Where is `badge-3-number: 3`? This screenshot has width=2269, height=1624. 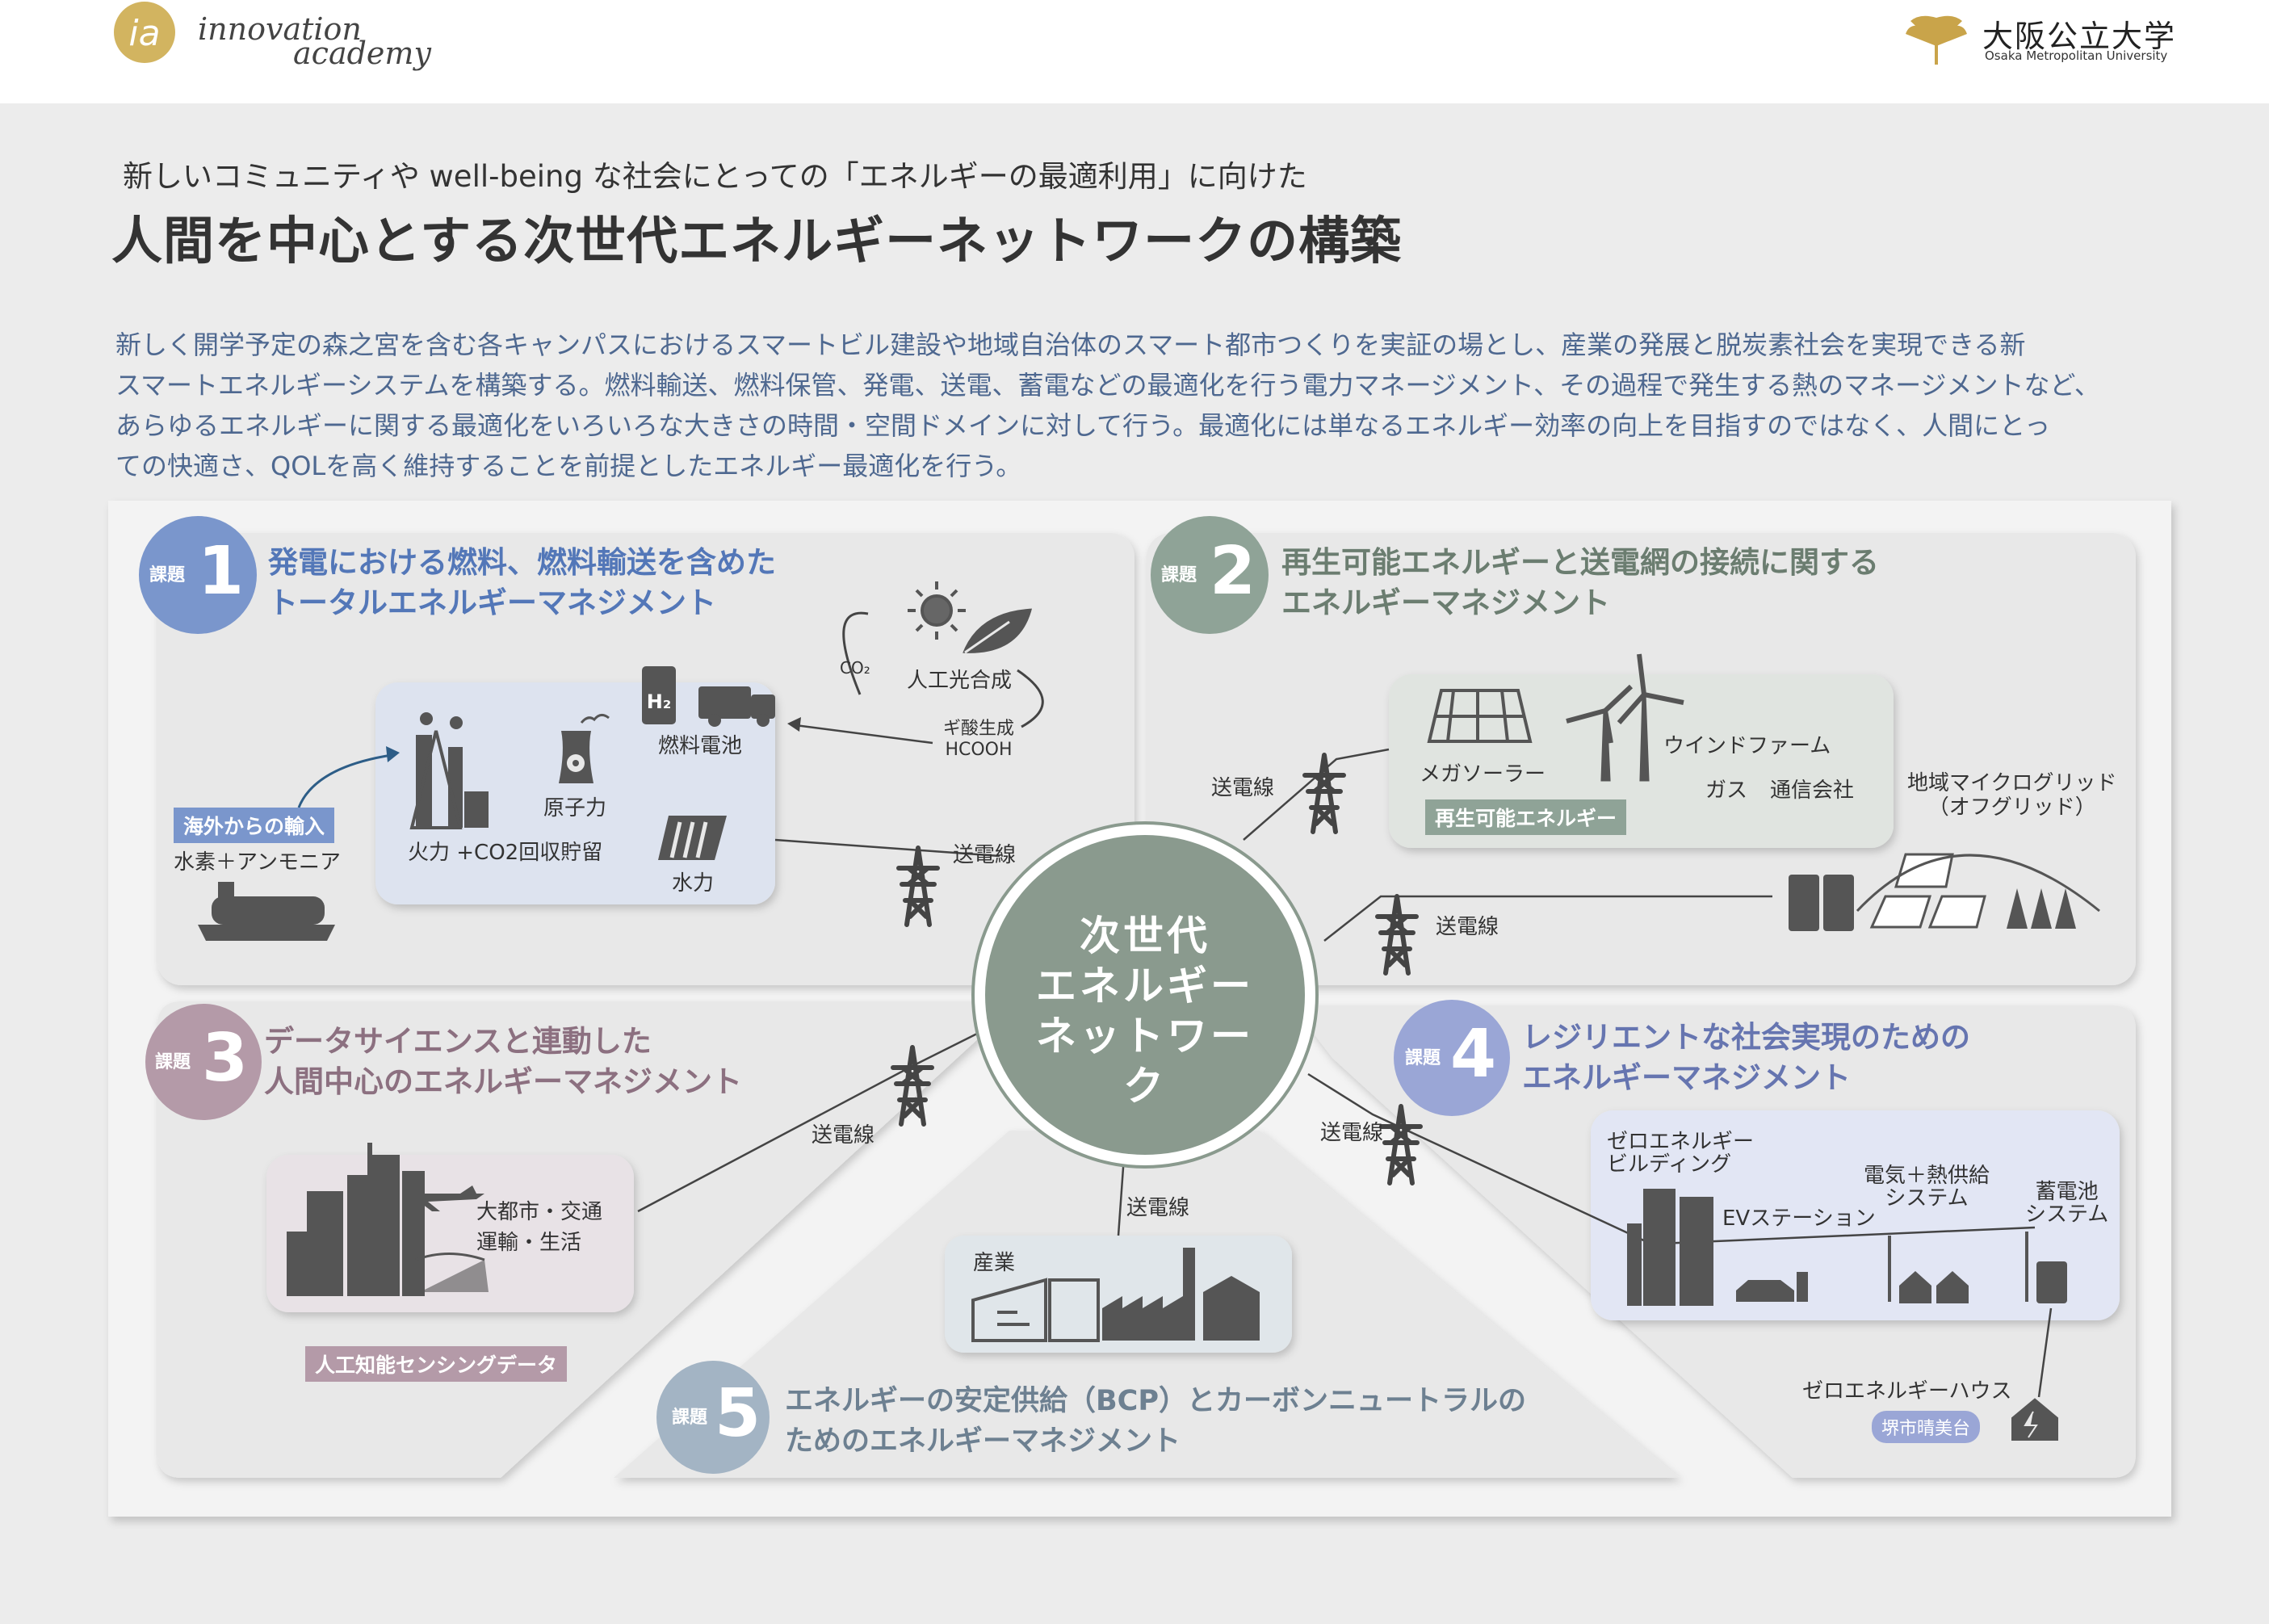 badge-3-number: 3 is located at coordinates (225, 1058).